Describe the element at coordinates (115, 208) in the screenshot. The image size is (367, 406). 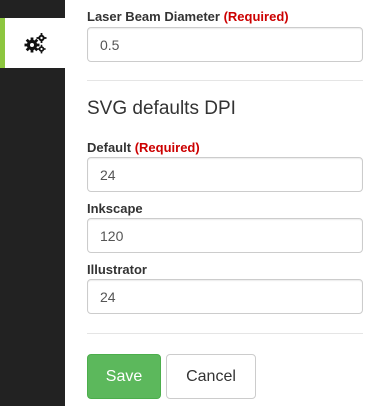
I see `inkscape-dpi-label: Inkscape` at that location.